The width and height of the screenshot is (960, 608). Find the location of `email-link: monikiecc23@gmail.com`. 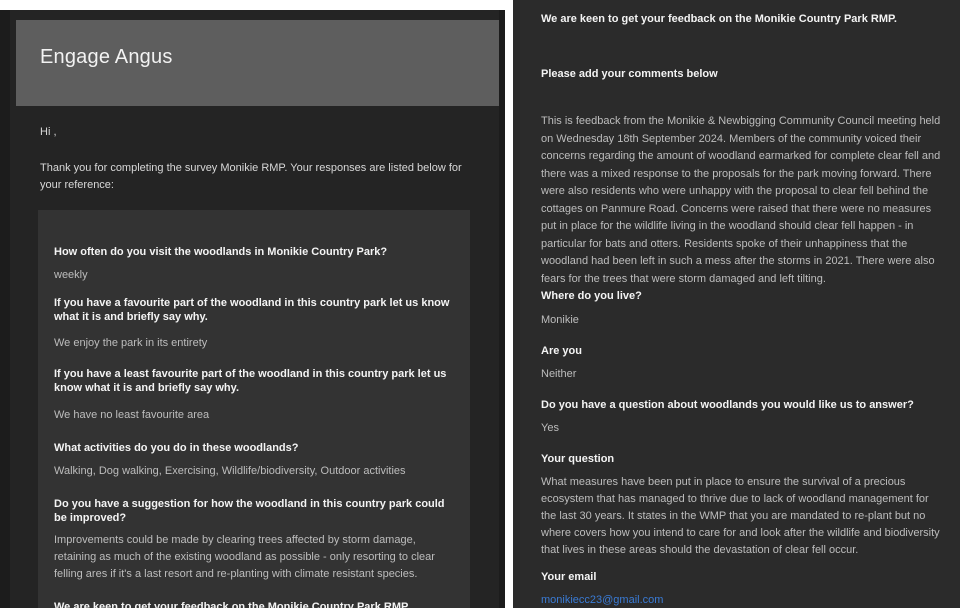

email-link: monikiecc23@gmail.com is located at coordinates (743, 600).